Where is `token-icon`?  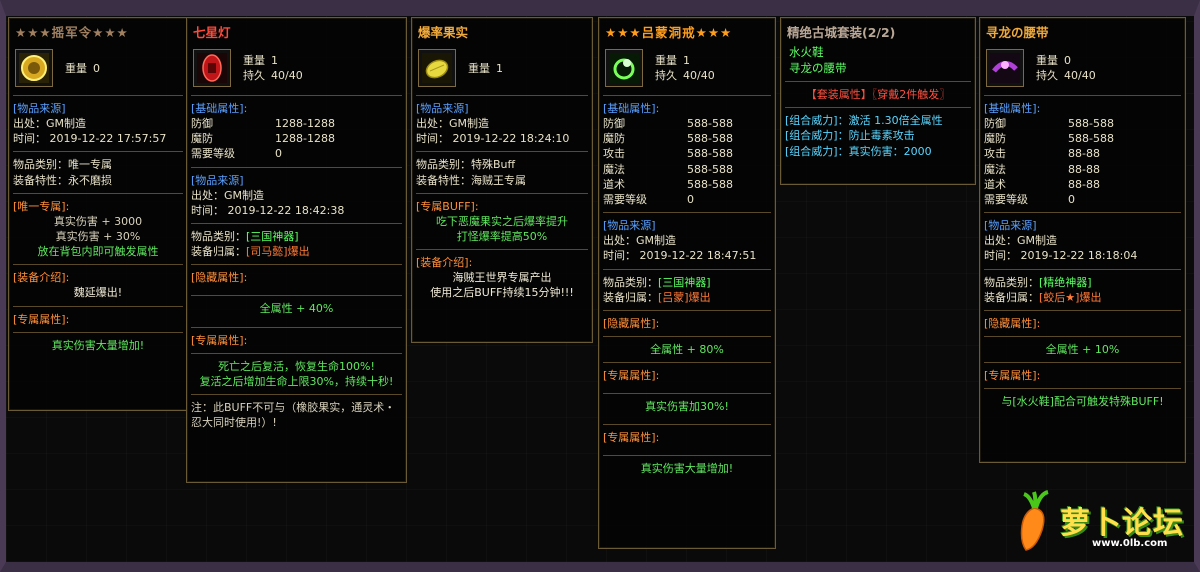 token-icon is located at coordinates (34, 68).